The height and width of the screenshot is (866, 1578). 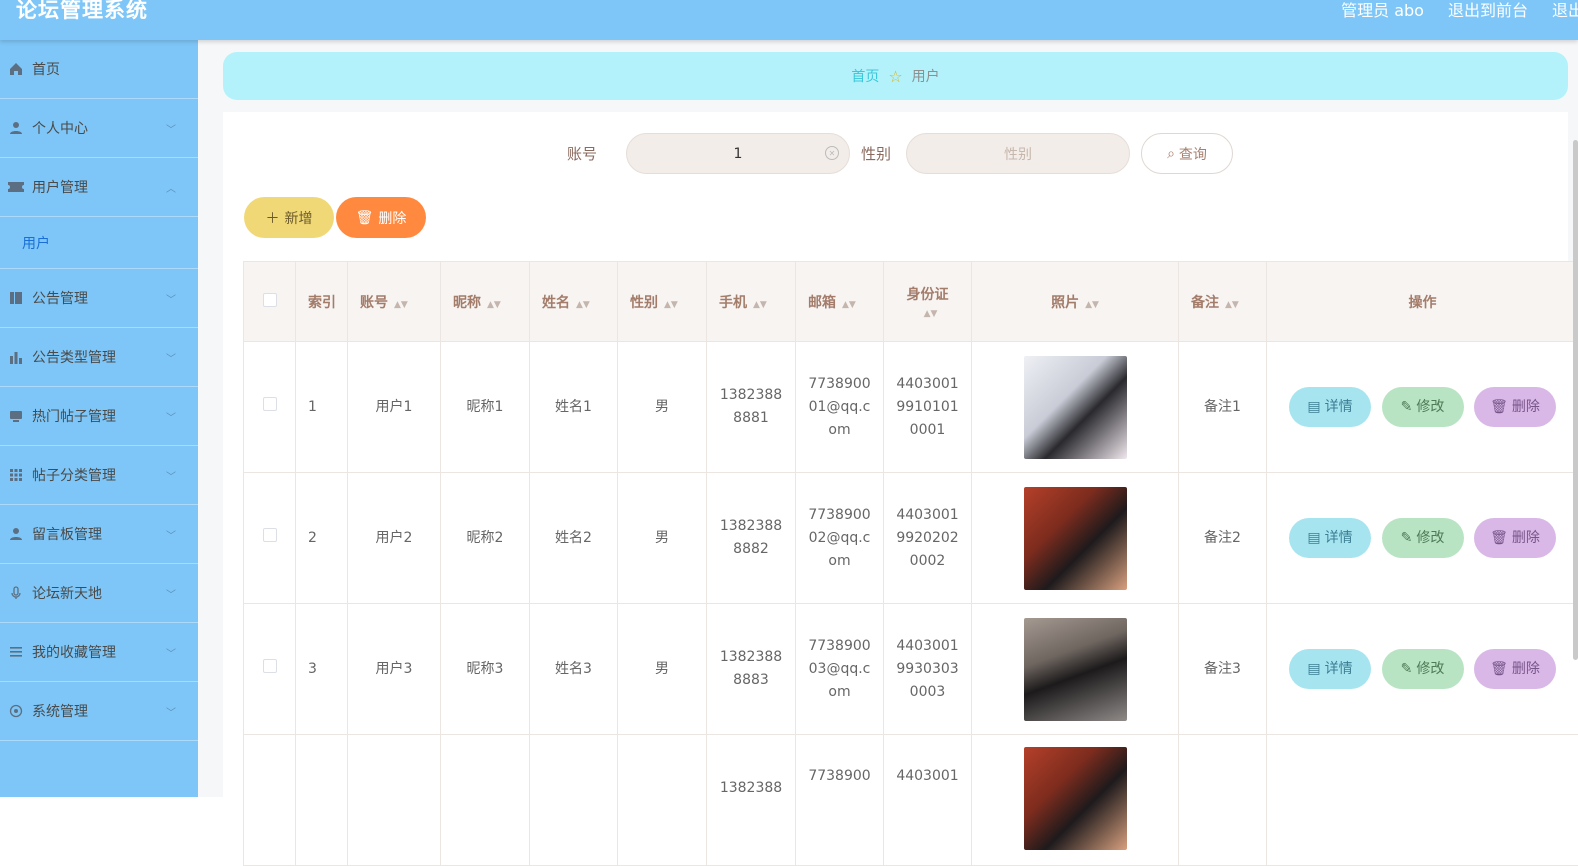 What do you see at coordinates (485, 302) in the screenshot?
I see `col-nickname: 昵称 ▲▼` at bounding box center [485, 302].